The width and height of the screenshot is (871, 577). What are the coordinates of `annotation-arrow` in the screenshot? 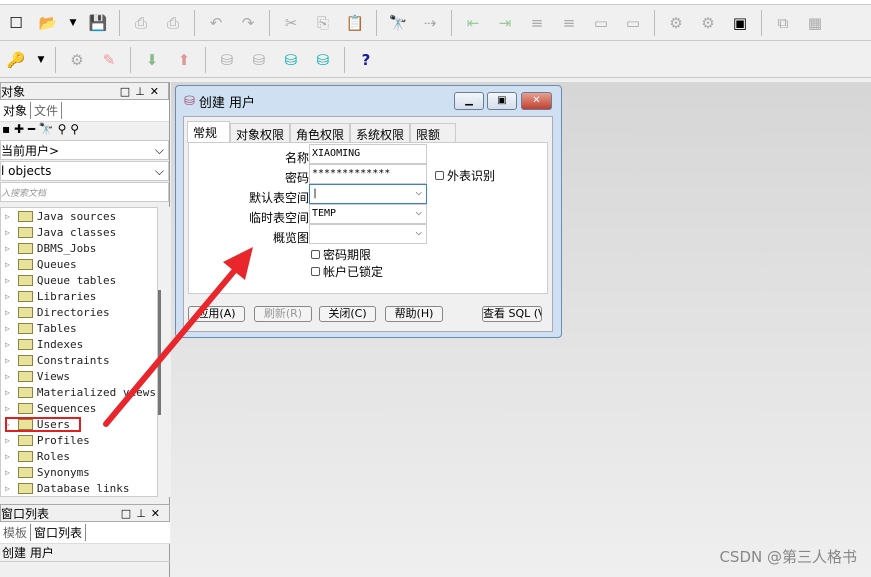 It's located at (178, 337).